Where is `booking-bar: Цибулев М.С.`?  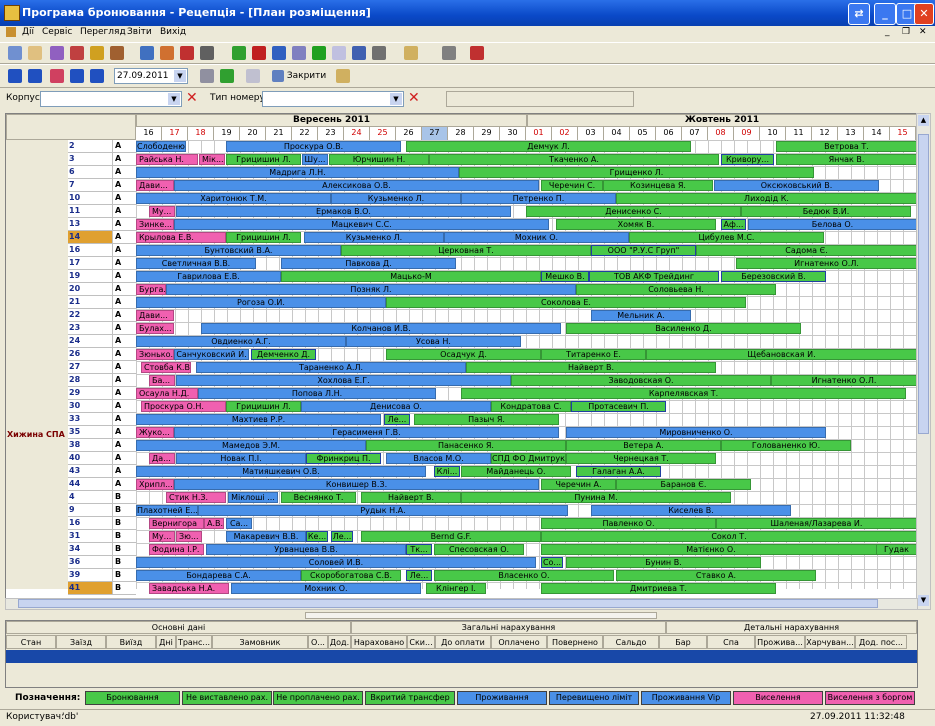 booking-bar: Цибулев М.С. is located at coordinates (726, 237).